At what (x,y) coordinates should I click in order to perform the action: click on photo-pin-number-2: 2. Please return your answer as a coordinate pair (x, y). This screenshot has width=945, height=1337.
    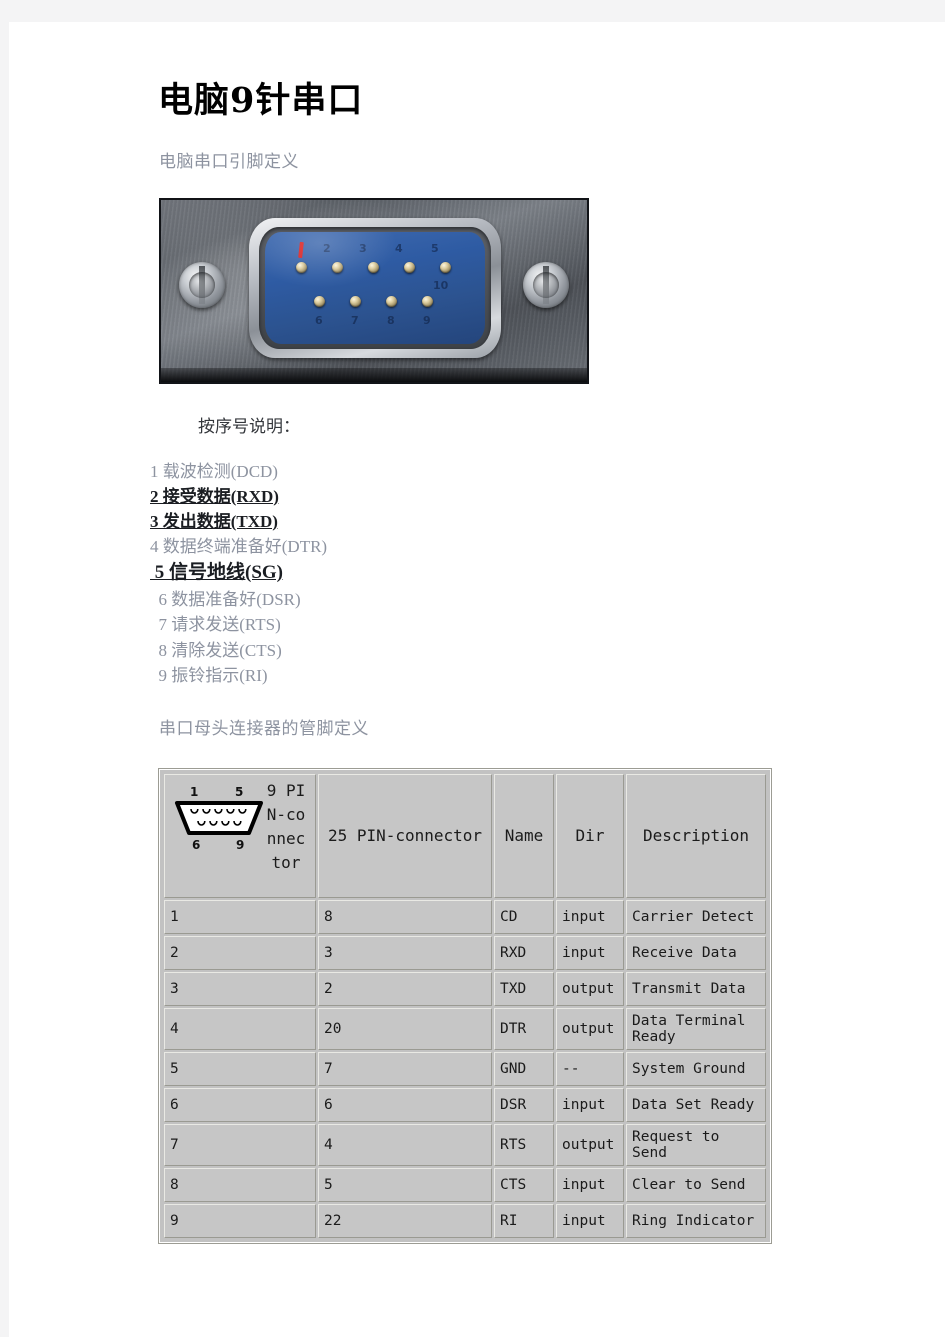
    Looking at the image, I should click on (327, 248).